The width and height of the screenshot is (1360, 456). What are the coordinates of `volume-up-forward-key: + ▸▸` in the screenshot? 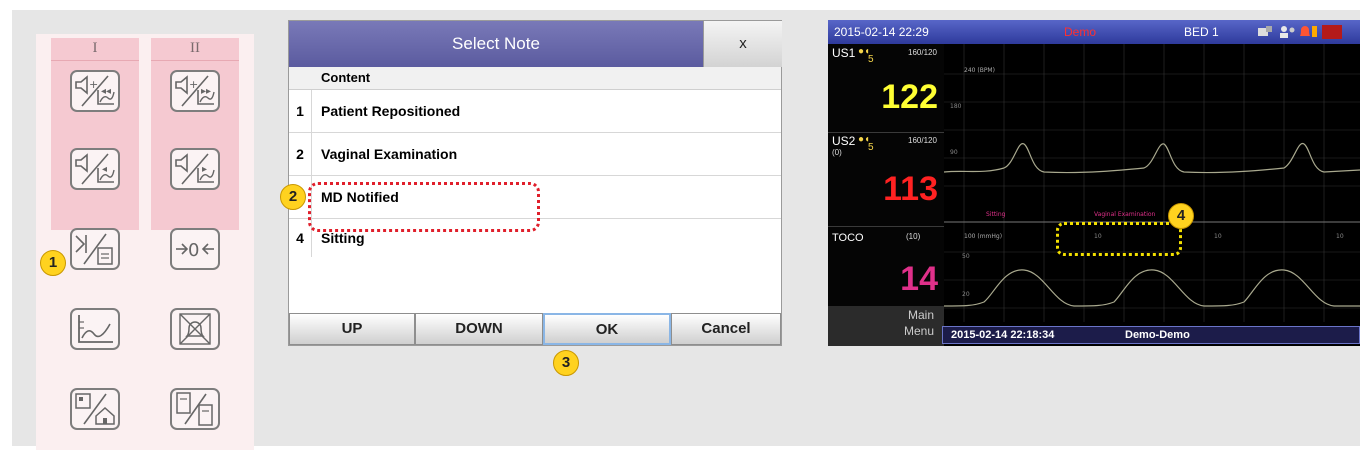 It's located at (195, 91).